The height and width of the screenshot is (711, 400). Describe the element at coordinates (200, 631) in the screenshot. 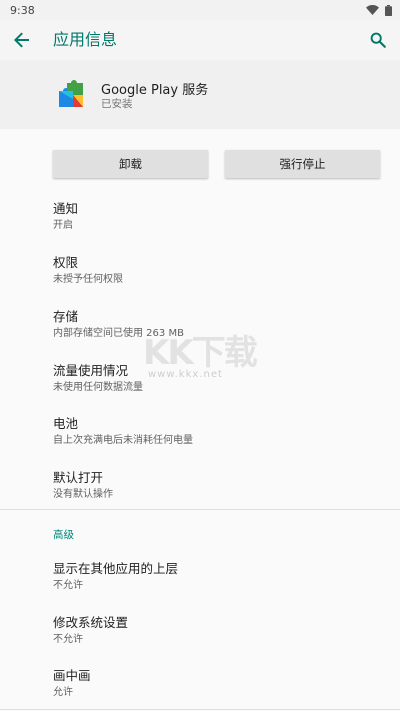

I see `setting-modify-system-settings: 修改系统设置 不允许` at that location.